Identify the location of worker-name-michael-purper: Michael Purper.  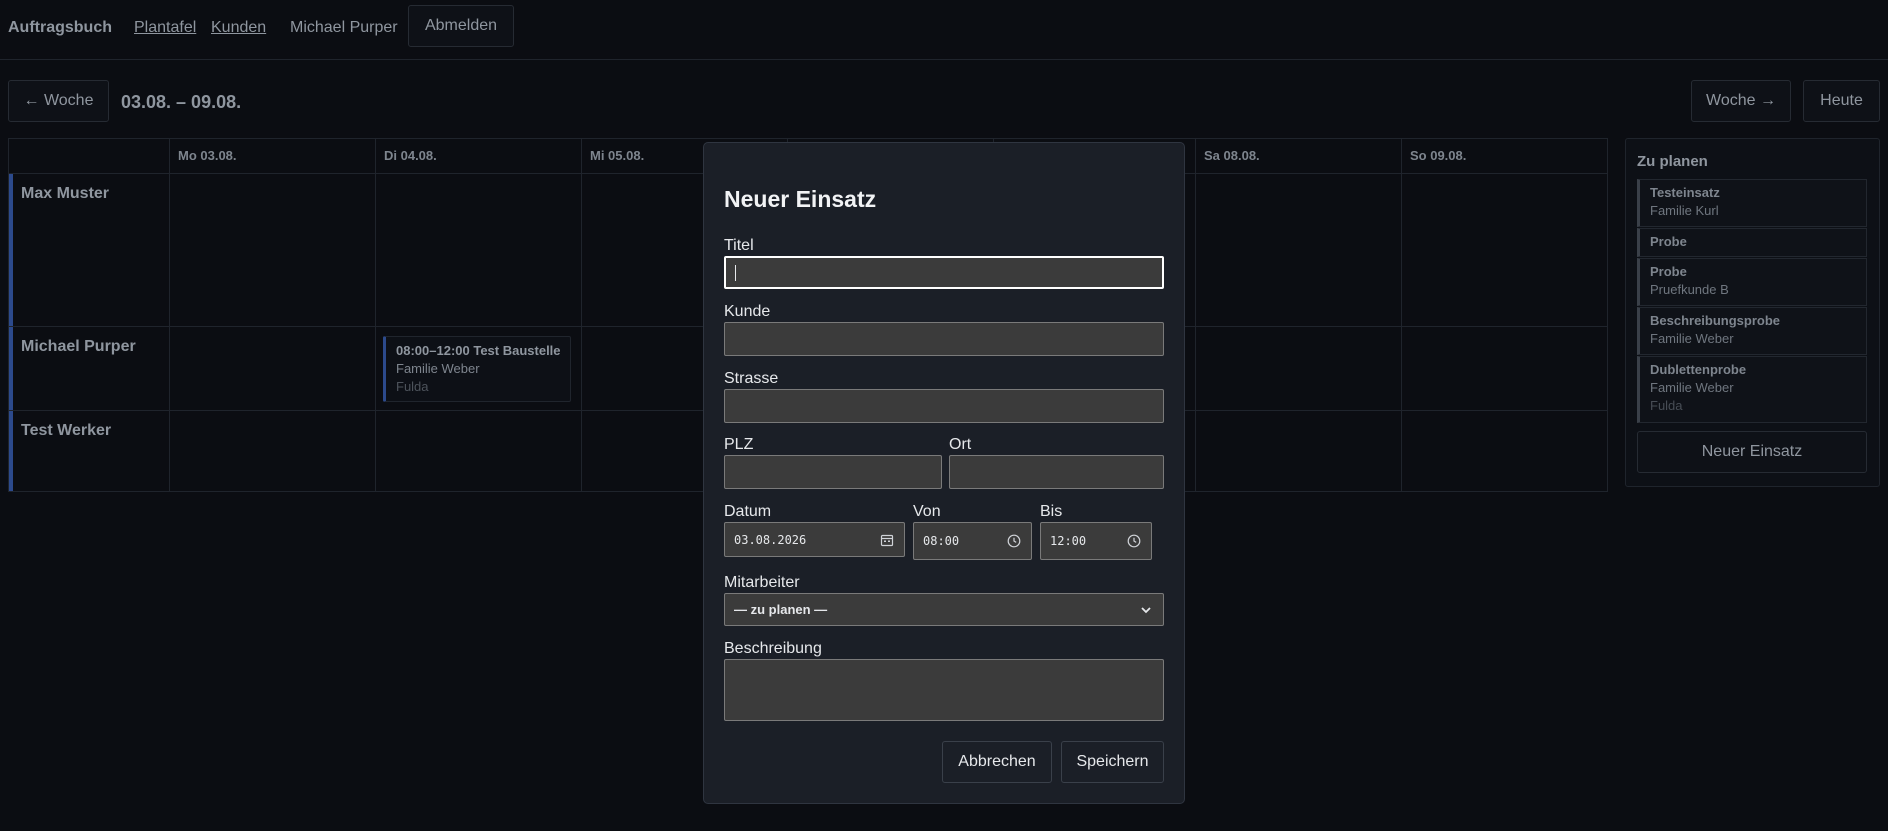
(78, 346).